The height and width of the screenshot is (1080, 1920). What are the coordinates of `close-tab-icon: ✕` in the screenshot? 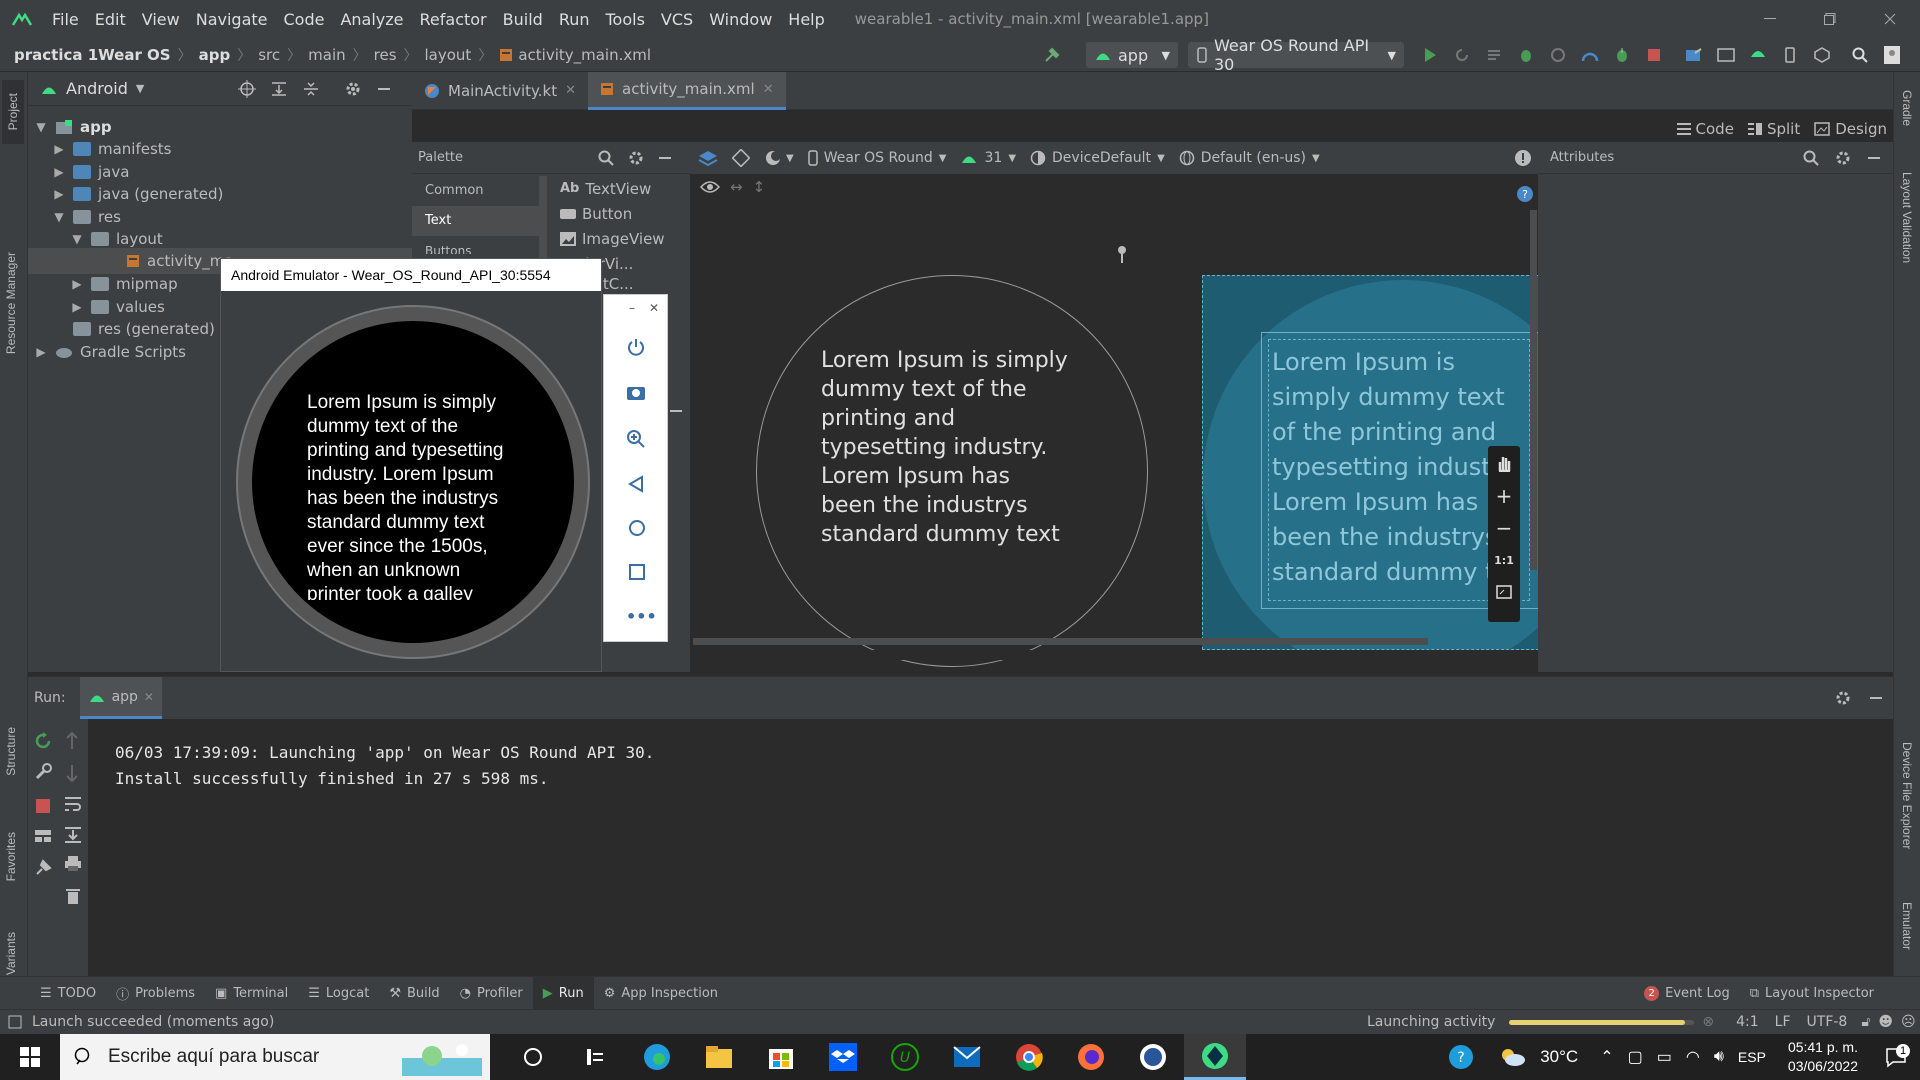 It's located at (768, 89).